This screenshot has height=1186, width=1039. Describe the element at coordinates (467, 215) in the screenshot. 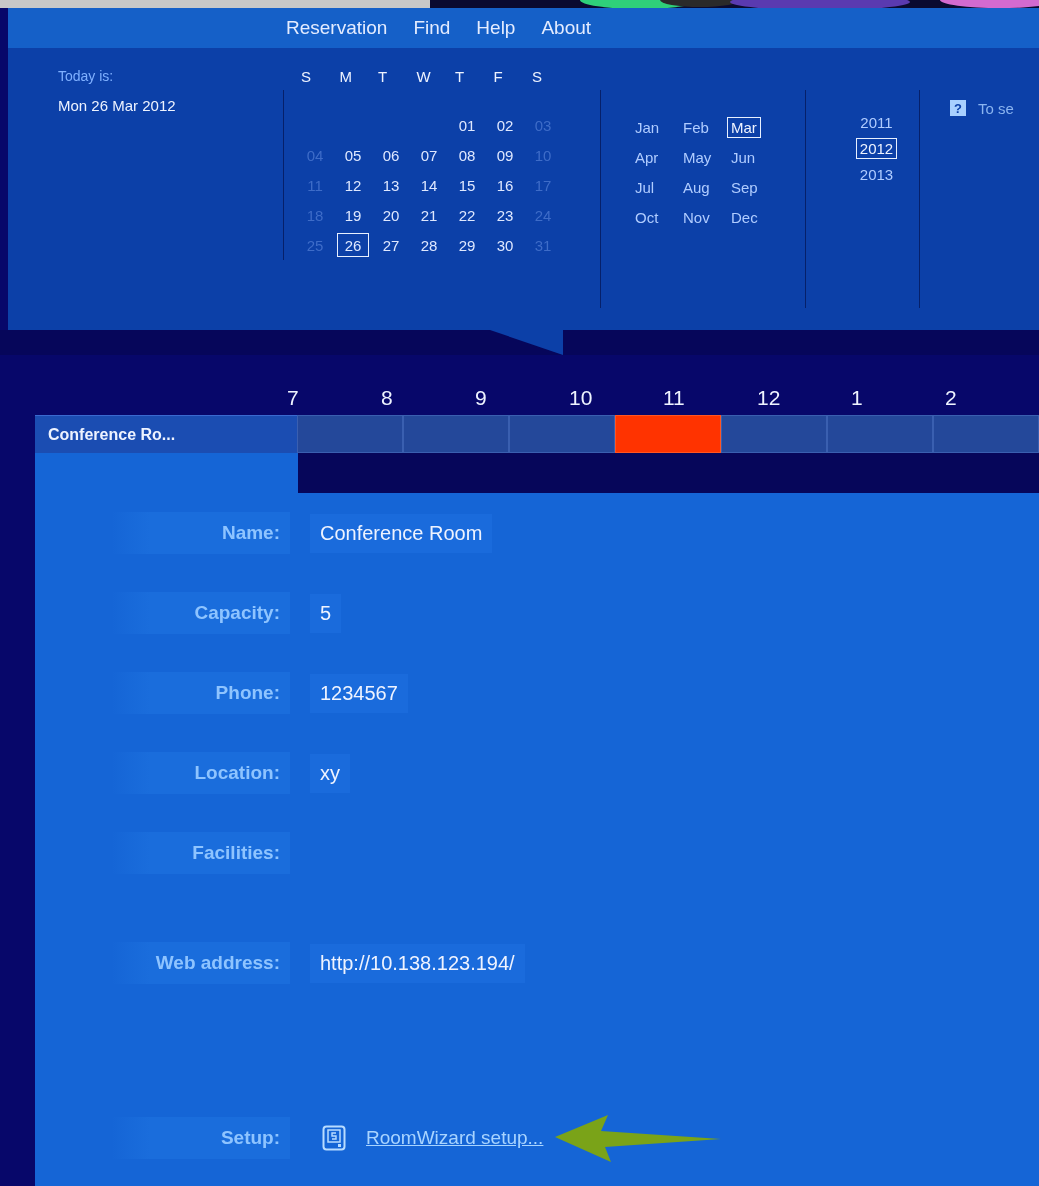

I see `calendar-day: 22` at that location.